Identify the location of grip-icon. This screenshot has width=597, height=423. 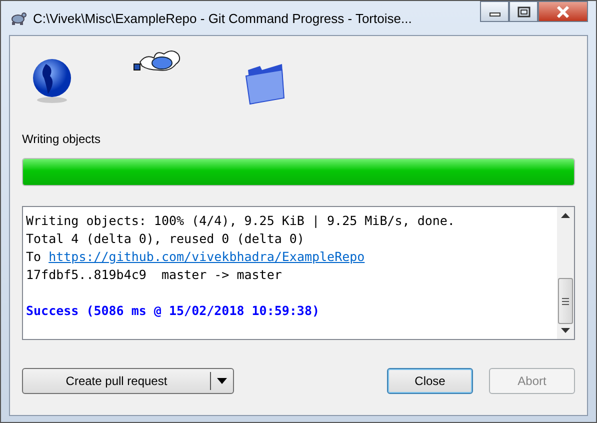
(565, 301).